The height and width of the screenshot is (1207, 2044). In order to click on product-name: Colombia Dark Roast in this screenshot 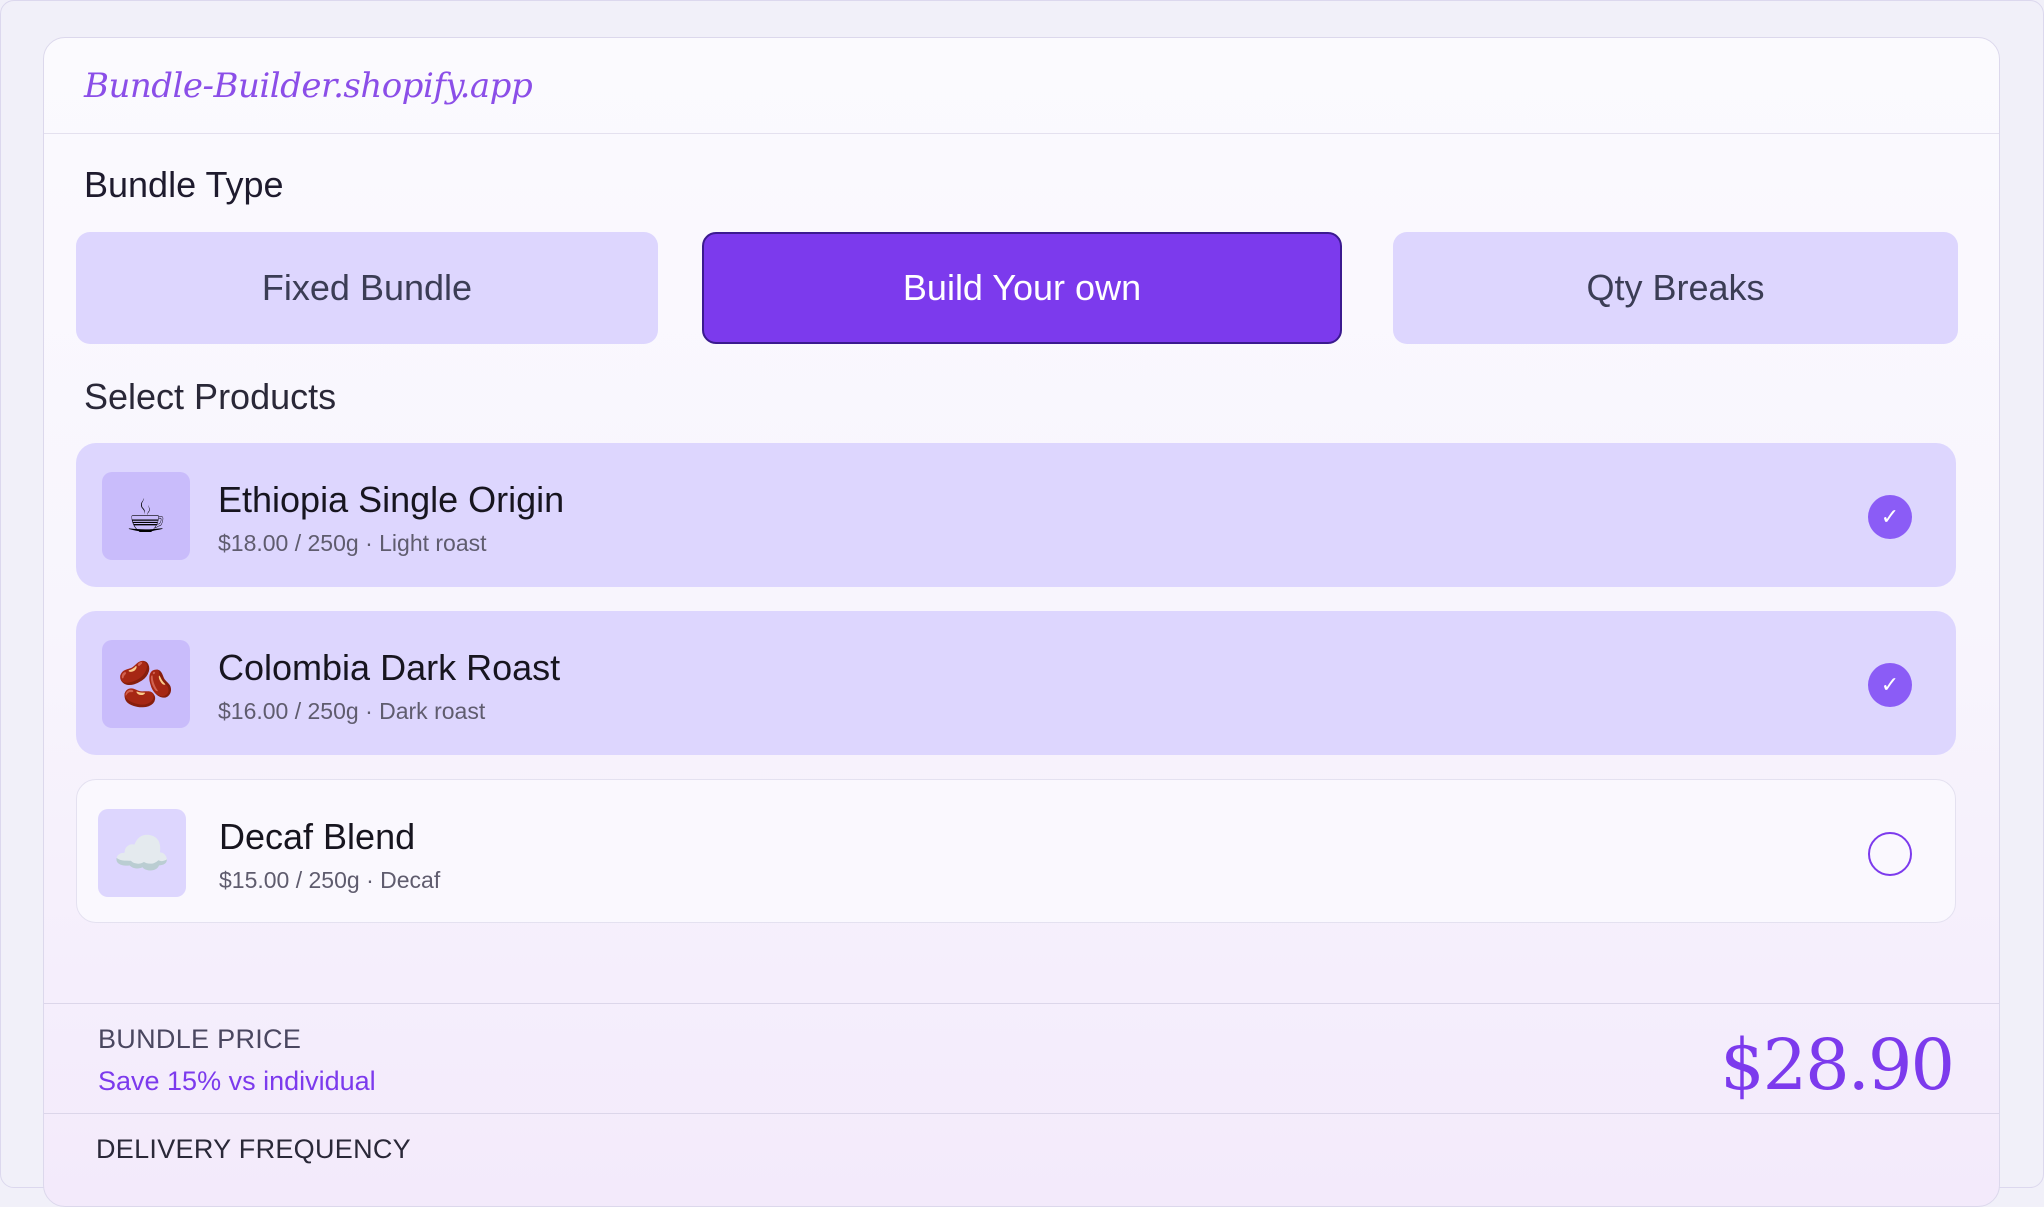, I will do `click(389, 667)`.